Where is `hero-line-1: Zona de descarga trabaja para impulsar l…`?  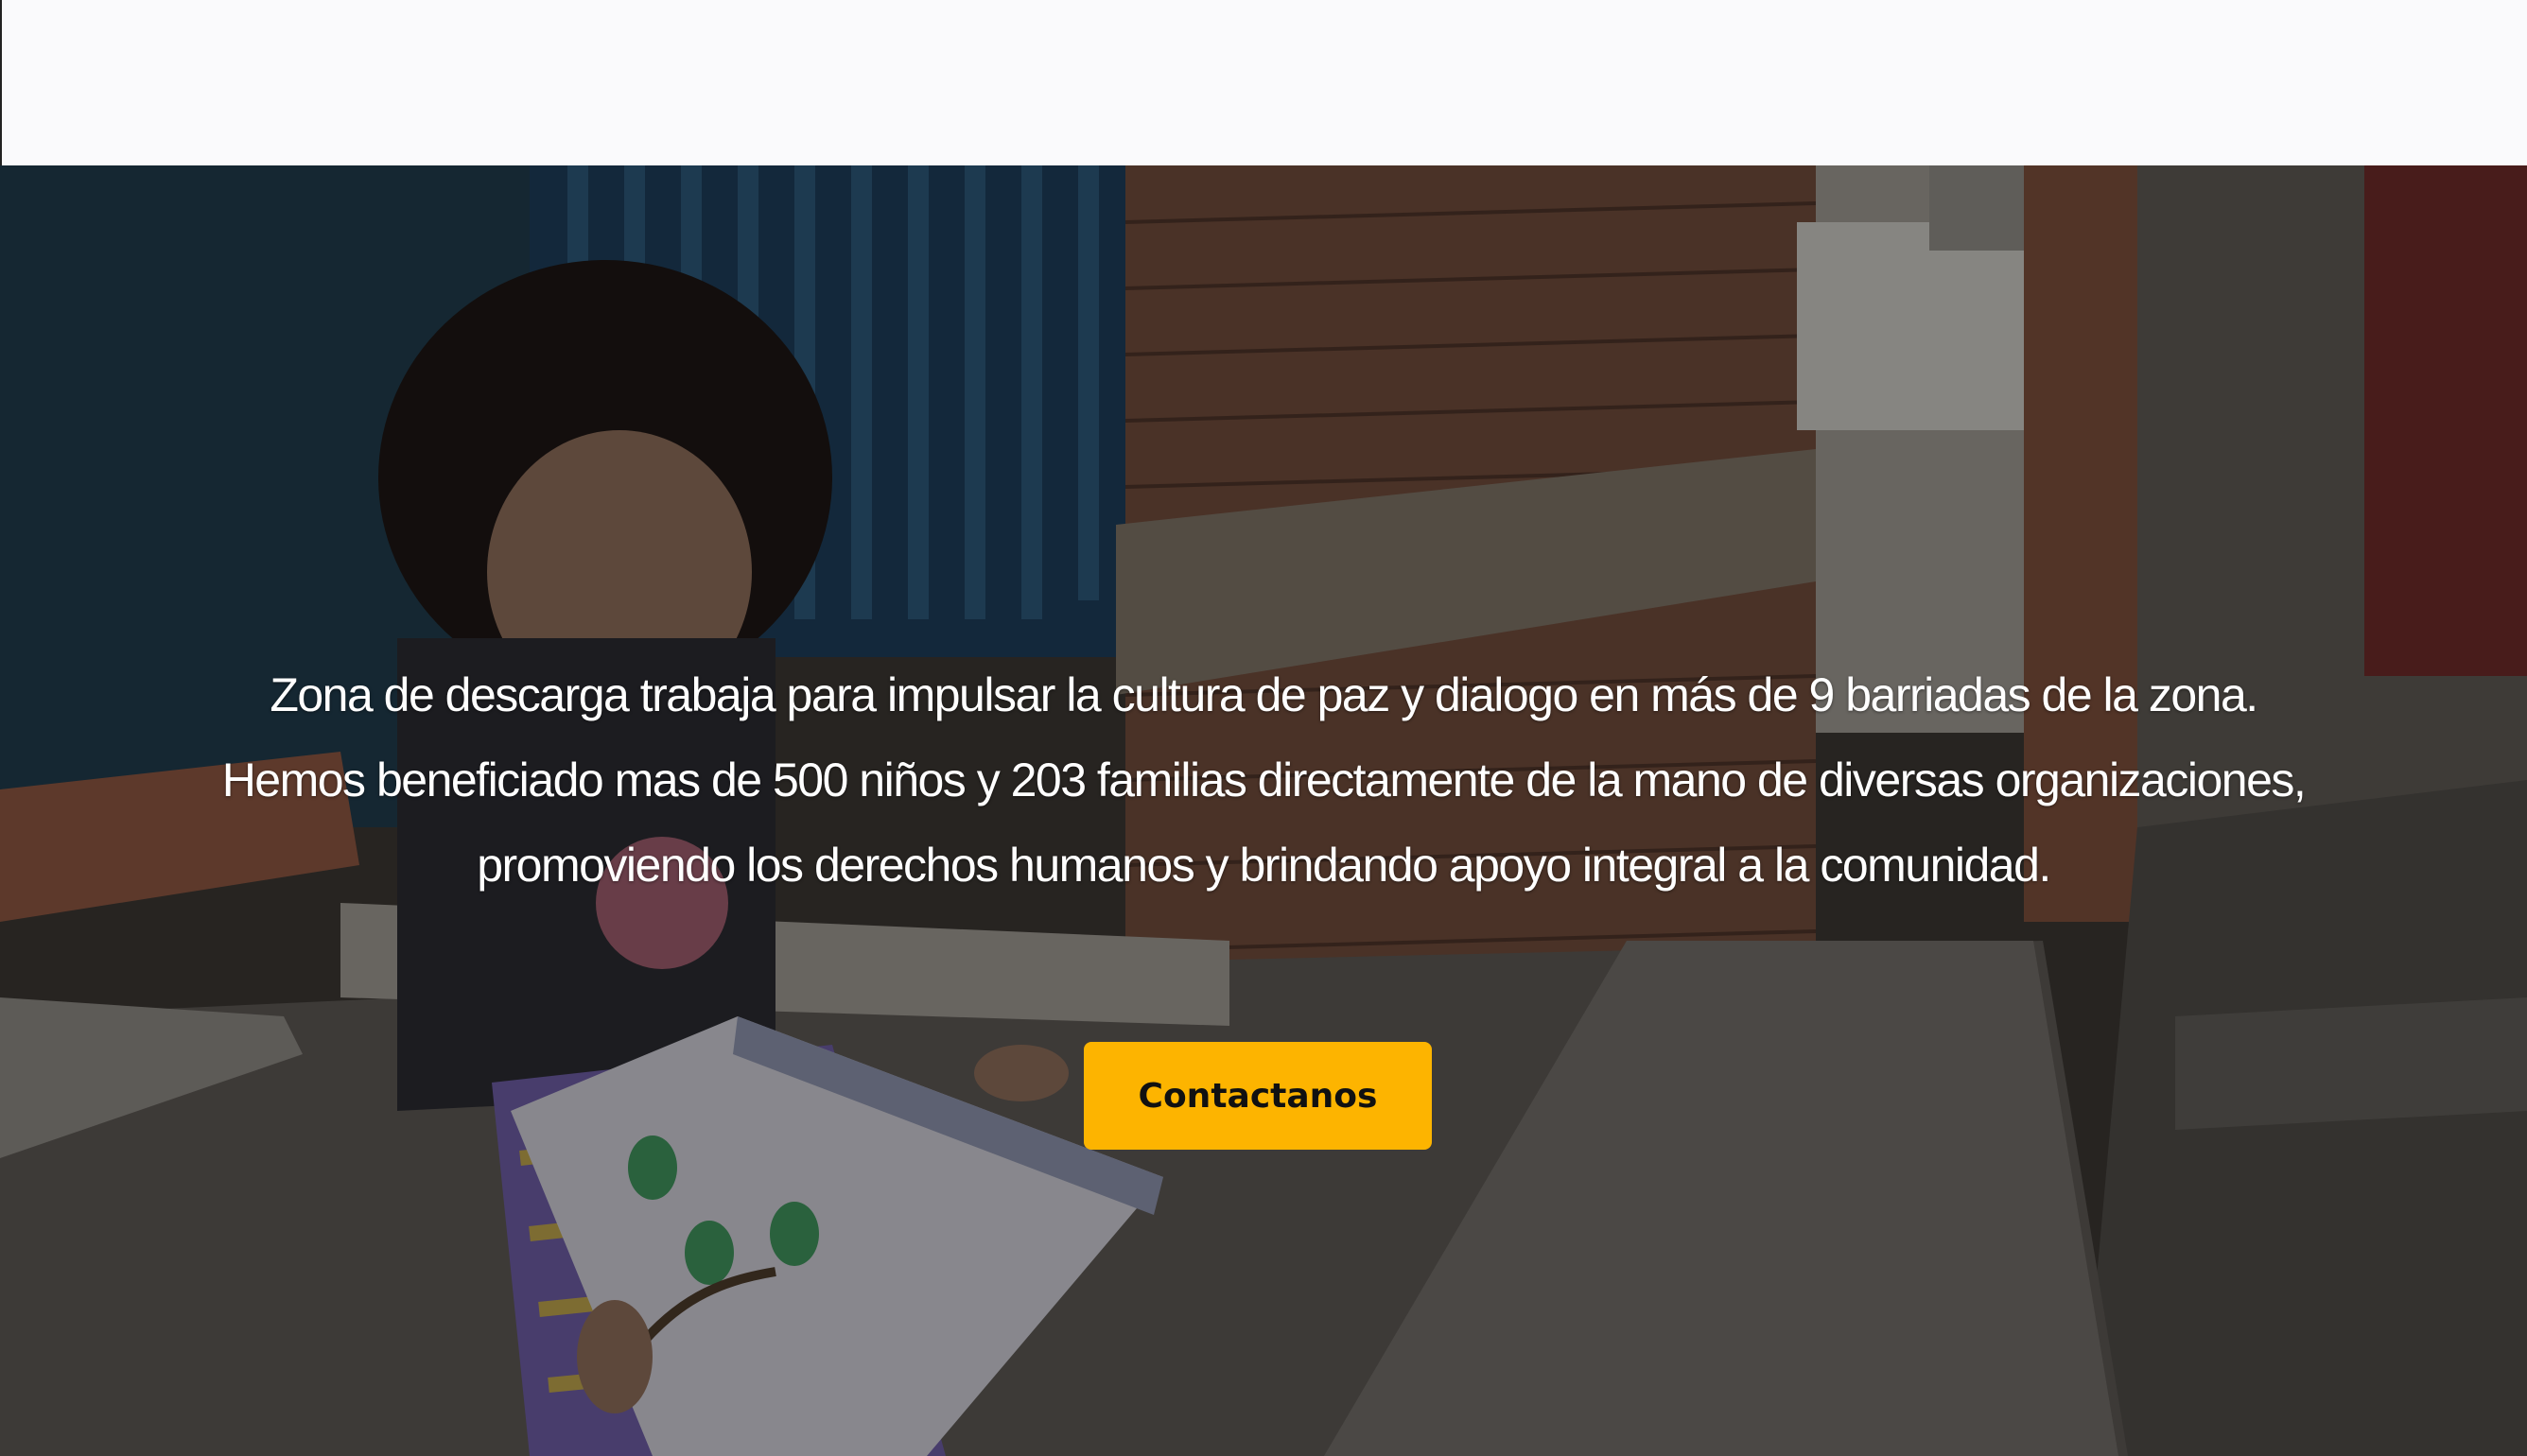 hero-line-1: Zona de descarga trabaja para impulsar l… is located at coordinates (1264, 694).